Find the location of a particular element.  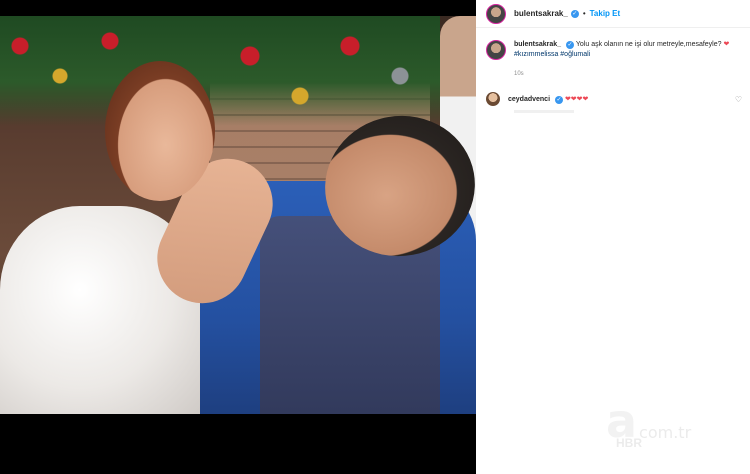

caption-username: bulentsakrak_ is located at coordinates (537, 44).